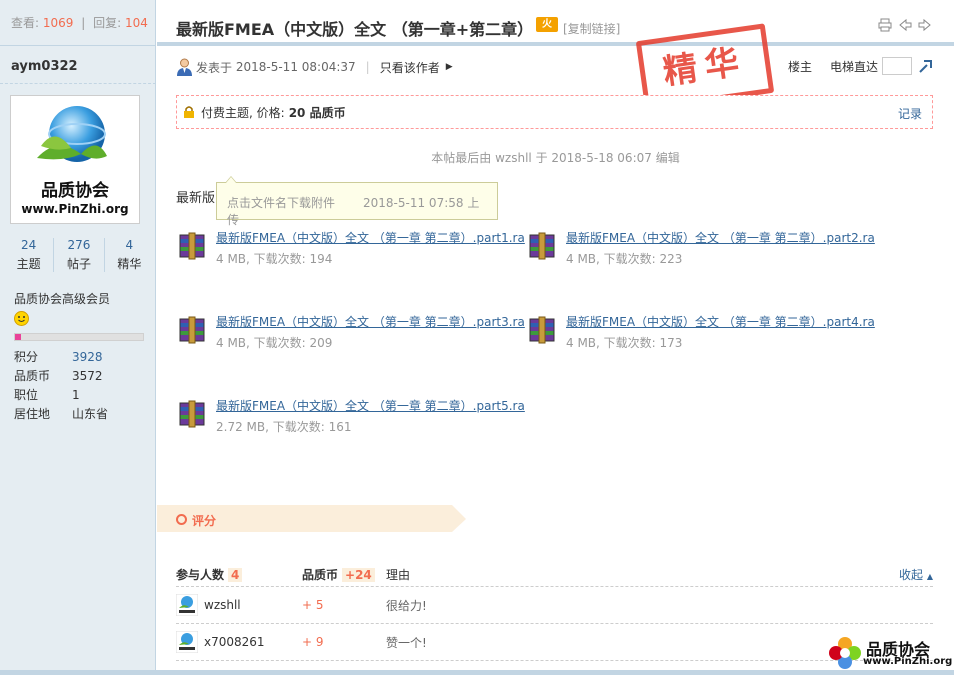  Describe the element at coordinates (591, 28) in the screenshot. I see `copy-link-button: [复制链接]` at that location.